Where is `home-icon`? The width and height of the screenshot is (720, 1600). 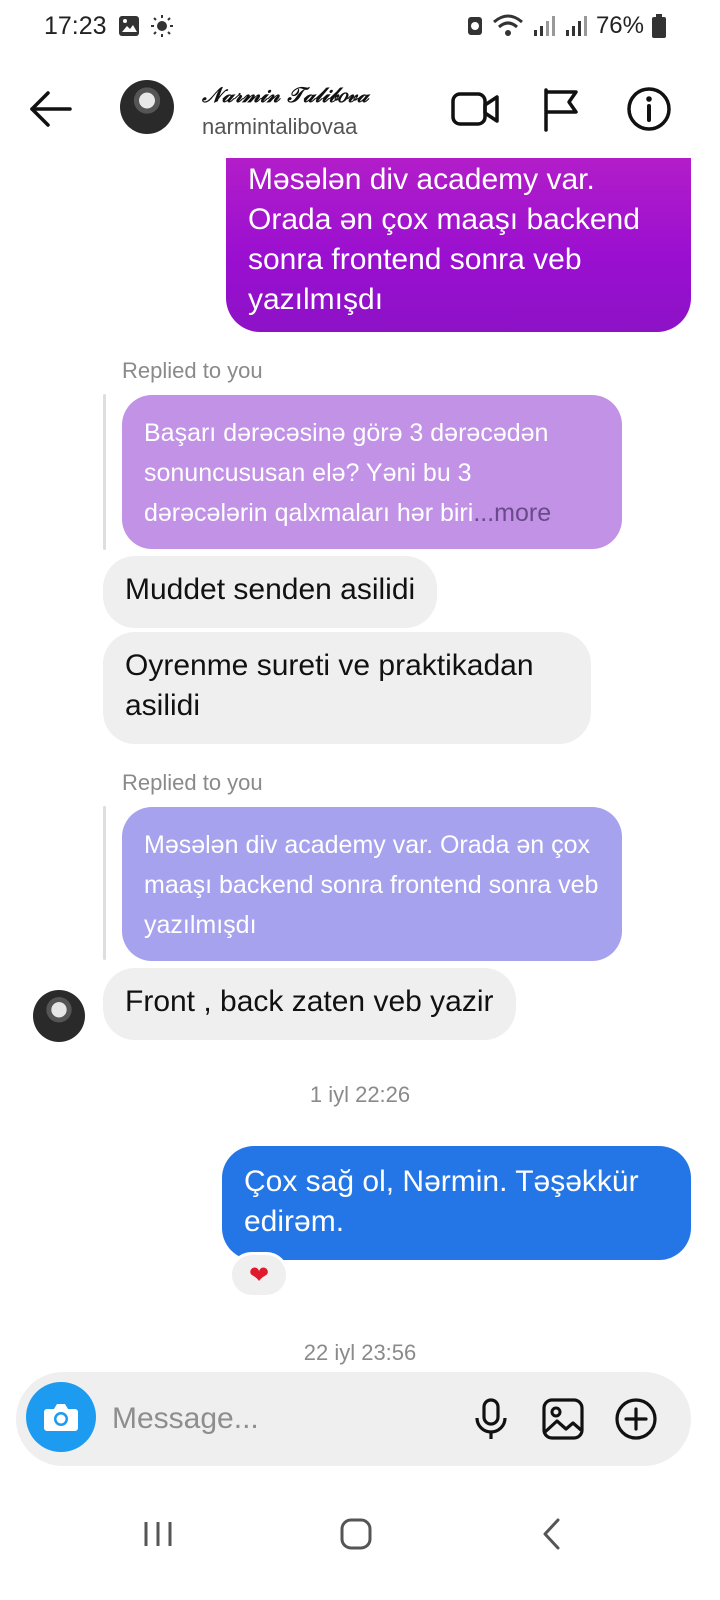 home-icon is located at coordinates (356, 1534).